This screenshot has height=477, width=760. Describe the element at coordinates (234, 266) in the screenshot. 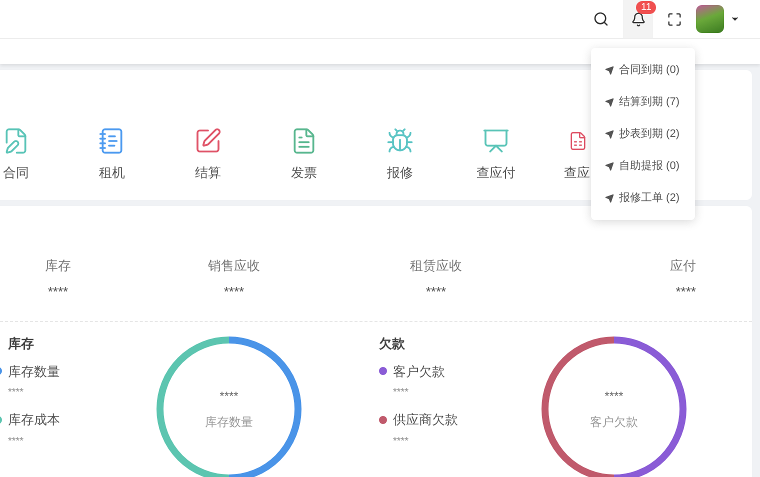

I see `stat-label: 销售应收` at that location.